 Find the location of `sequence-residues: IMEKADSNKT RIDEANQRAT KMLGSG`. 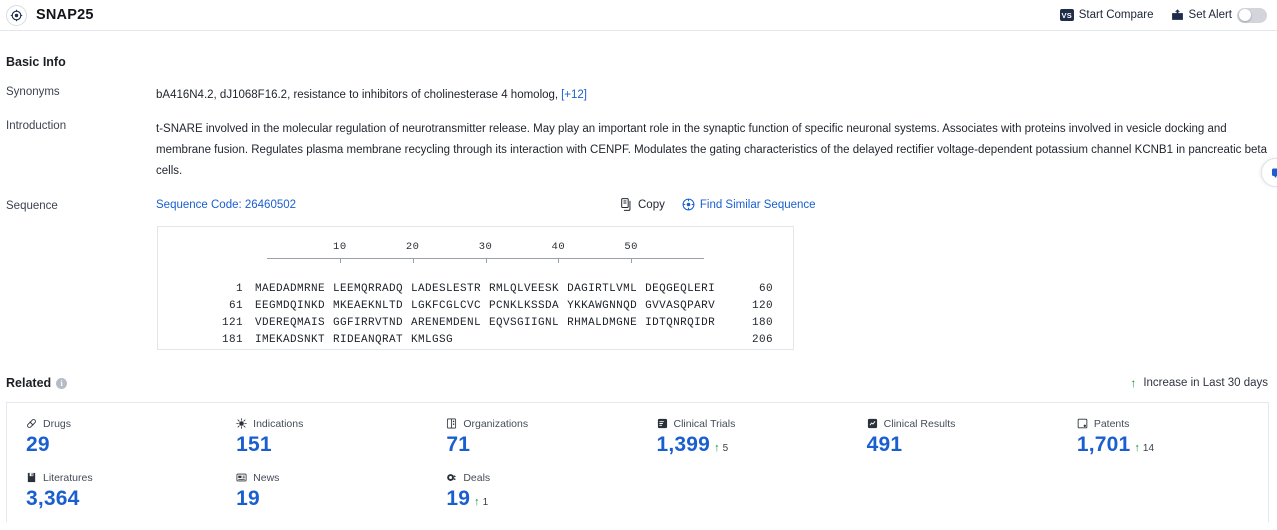

sequence-residues: IMEKADSNKT RIDEANQRAT KMLGSG is located at coordinates (354, 340).